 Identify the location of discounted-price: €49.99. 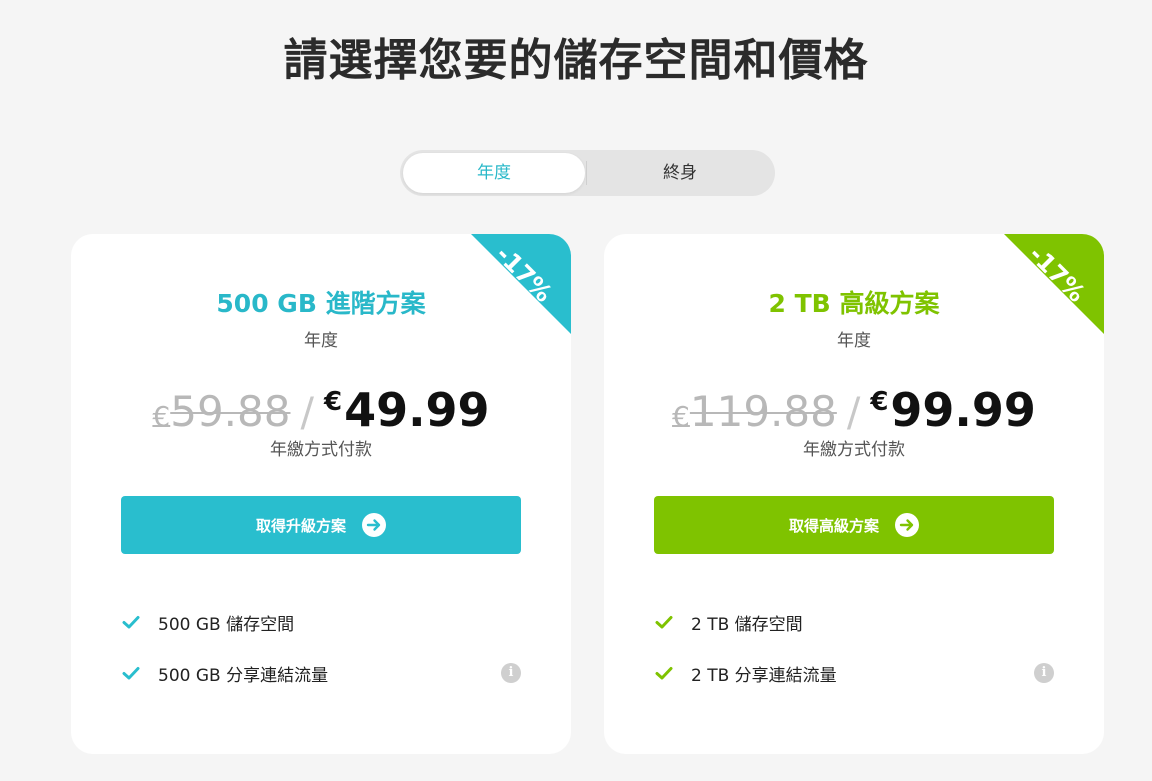
(407, 410).